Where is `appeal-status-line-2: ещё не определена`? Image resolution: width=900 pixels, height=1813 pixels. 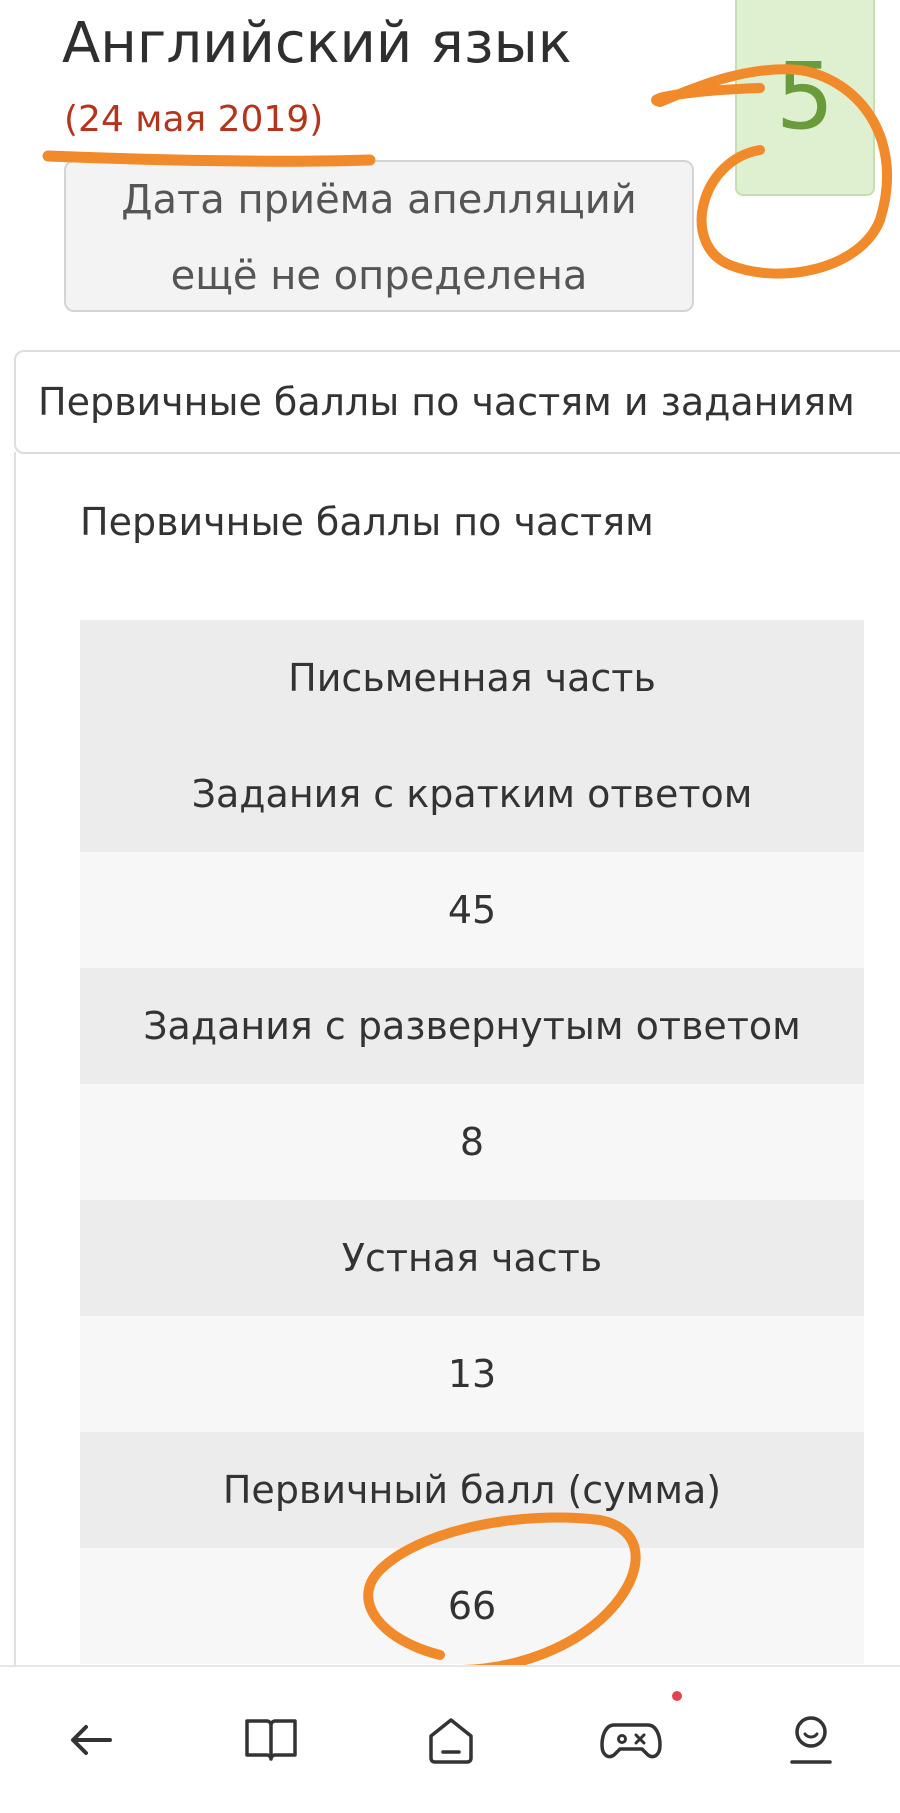
appeal-status-line-2: ещё не определена is located at coordinates (379, 276).